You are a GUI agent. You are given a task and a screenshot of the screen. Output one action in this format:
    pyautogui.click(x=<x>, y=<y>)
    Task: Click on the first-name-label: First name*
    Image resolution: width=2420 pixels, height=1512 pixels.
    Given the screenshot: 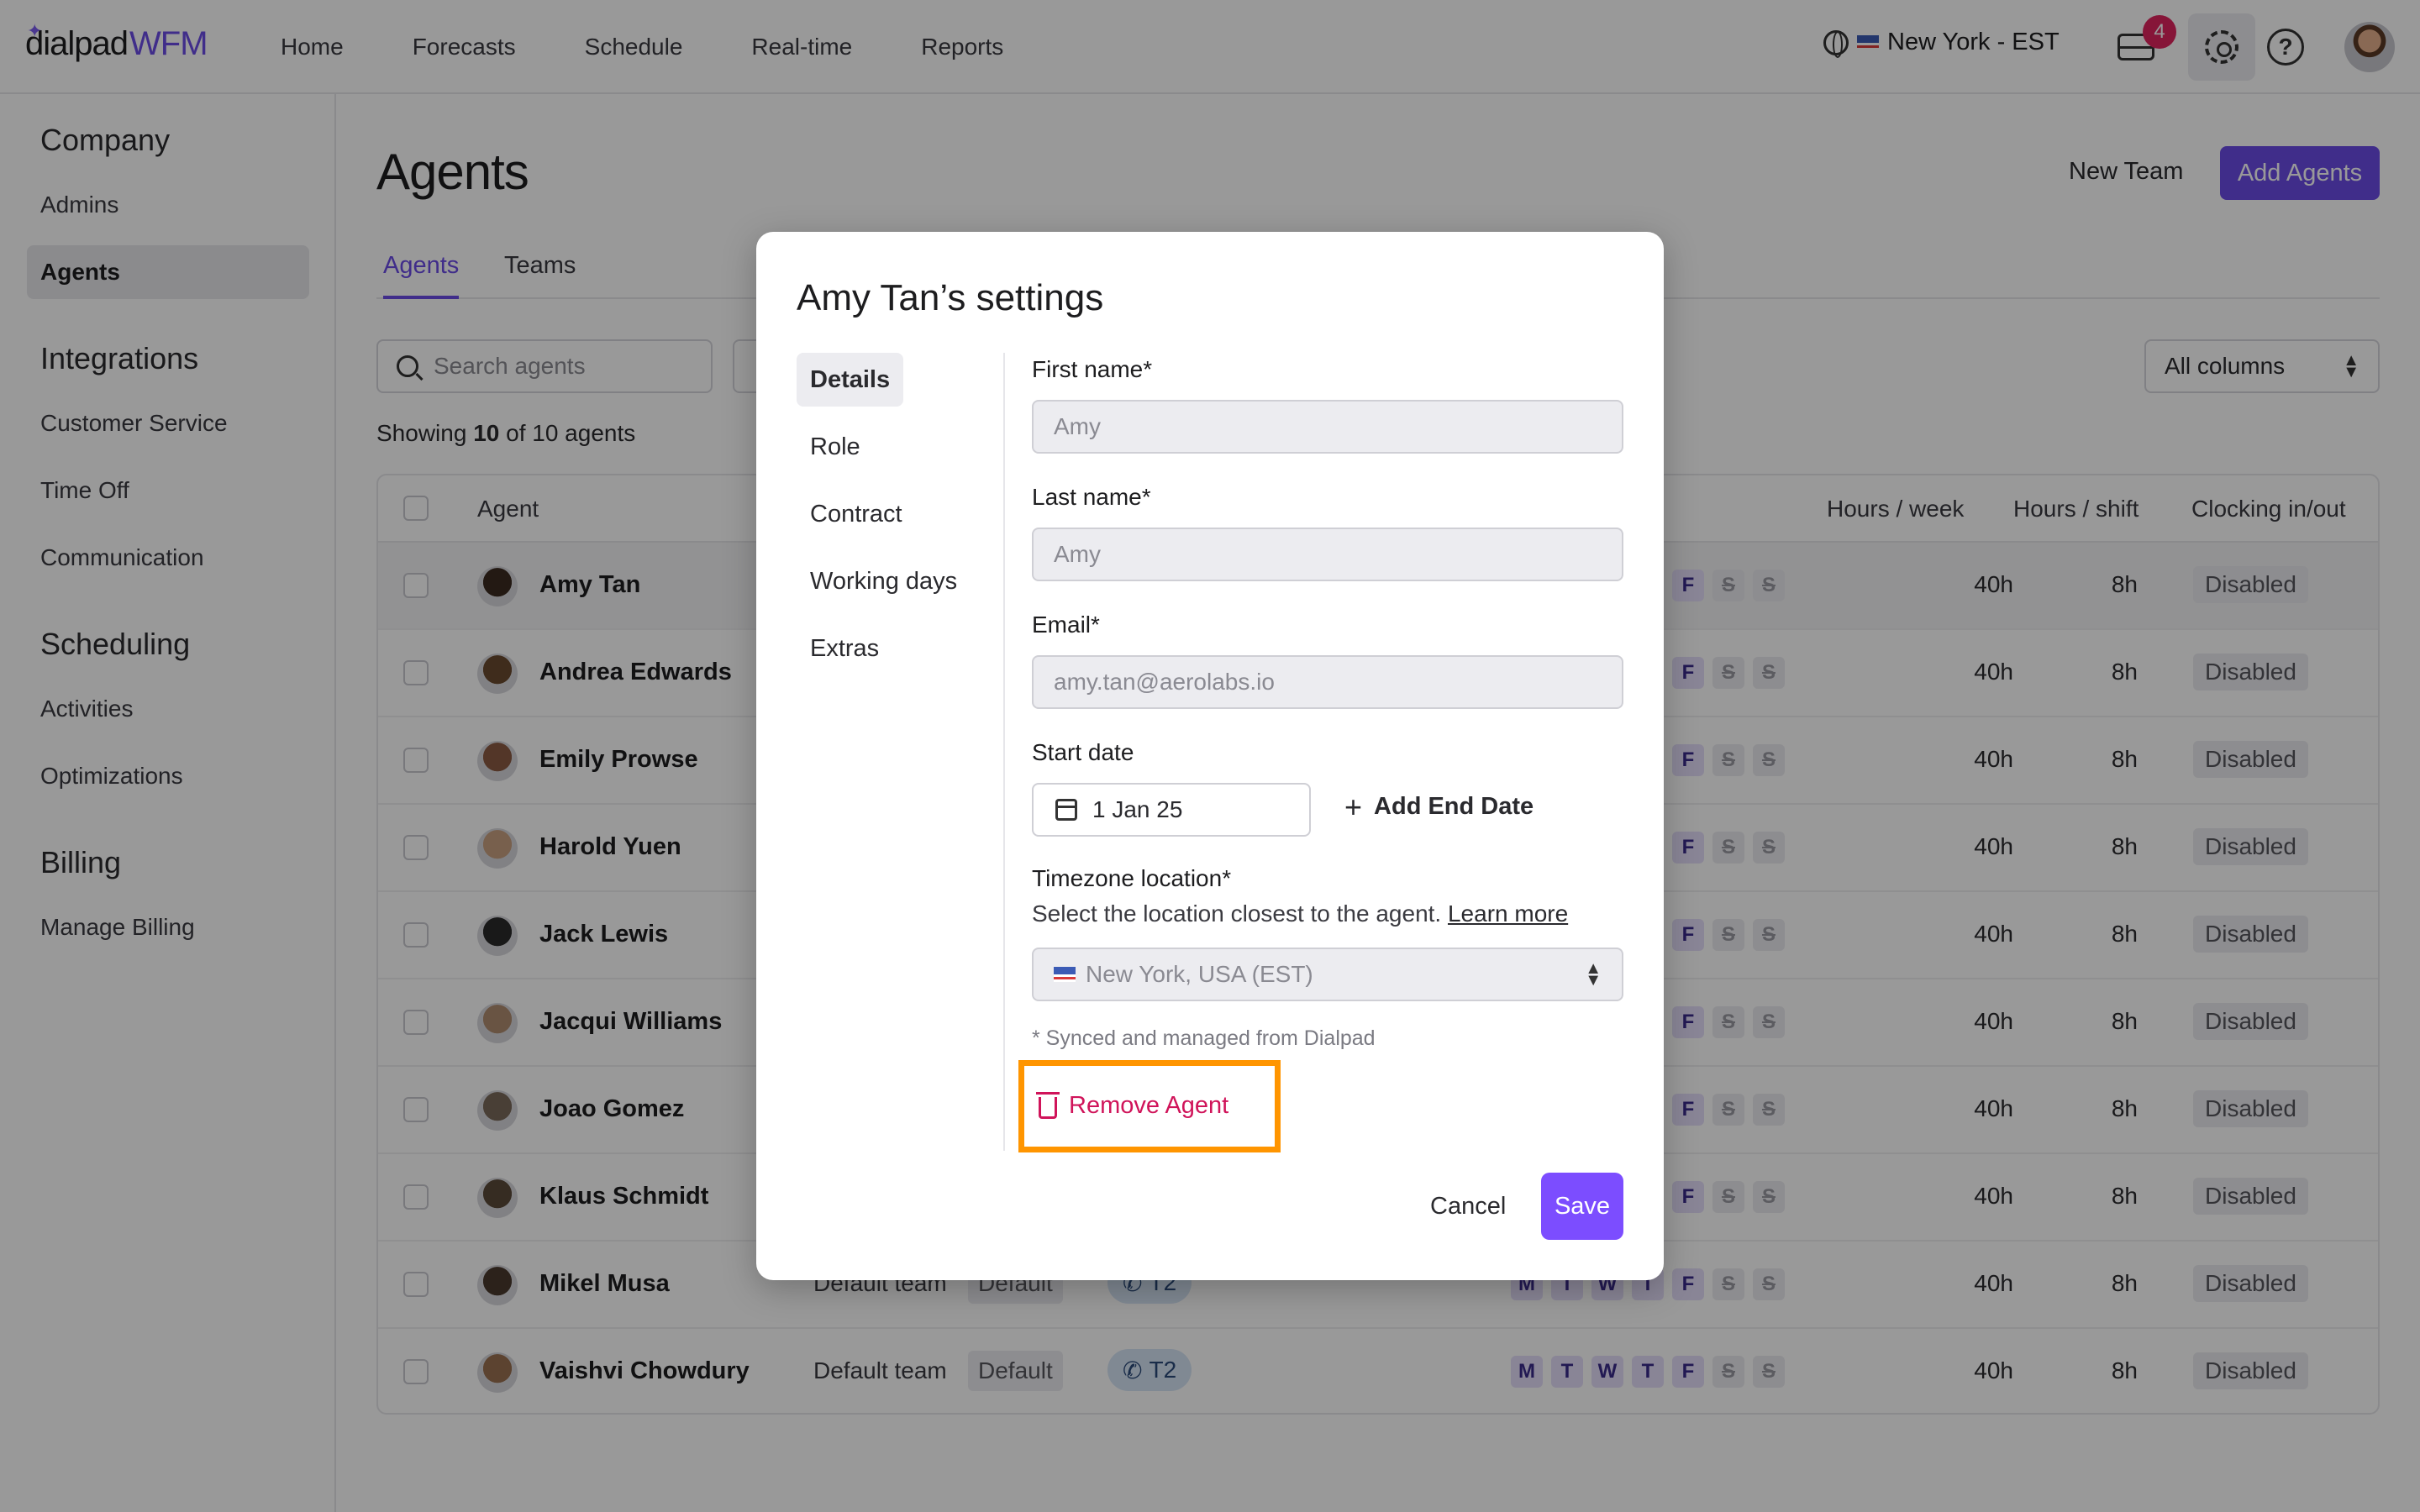 What is the action you would take?
    pyautogui.click(x=1092, y=369)
    